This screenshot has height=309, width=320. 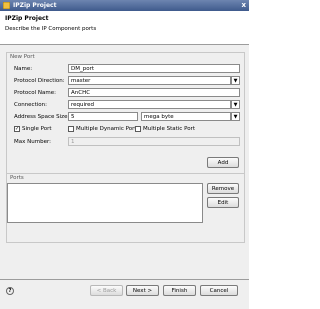 What do you see at coordinates (154, 141) in the screenshot?
I see `max-number-input: 1` at bounding box center [154, 141].